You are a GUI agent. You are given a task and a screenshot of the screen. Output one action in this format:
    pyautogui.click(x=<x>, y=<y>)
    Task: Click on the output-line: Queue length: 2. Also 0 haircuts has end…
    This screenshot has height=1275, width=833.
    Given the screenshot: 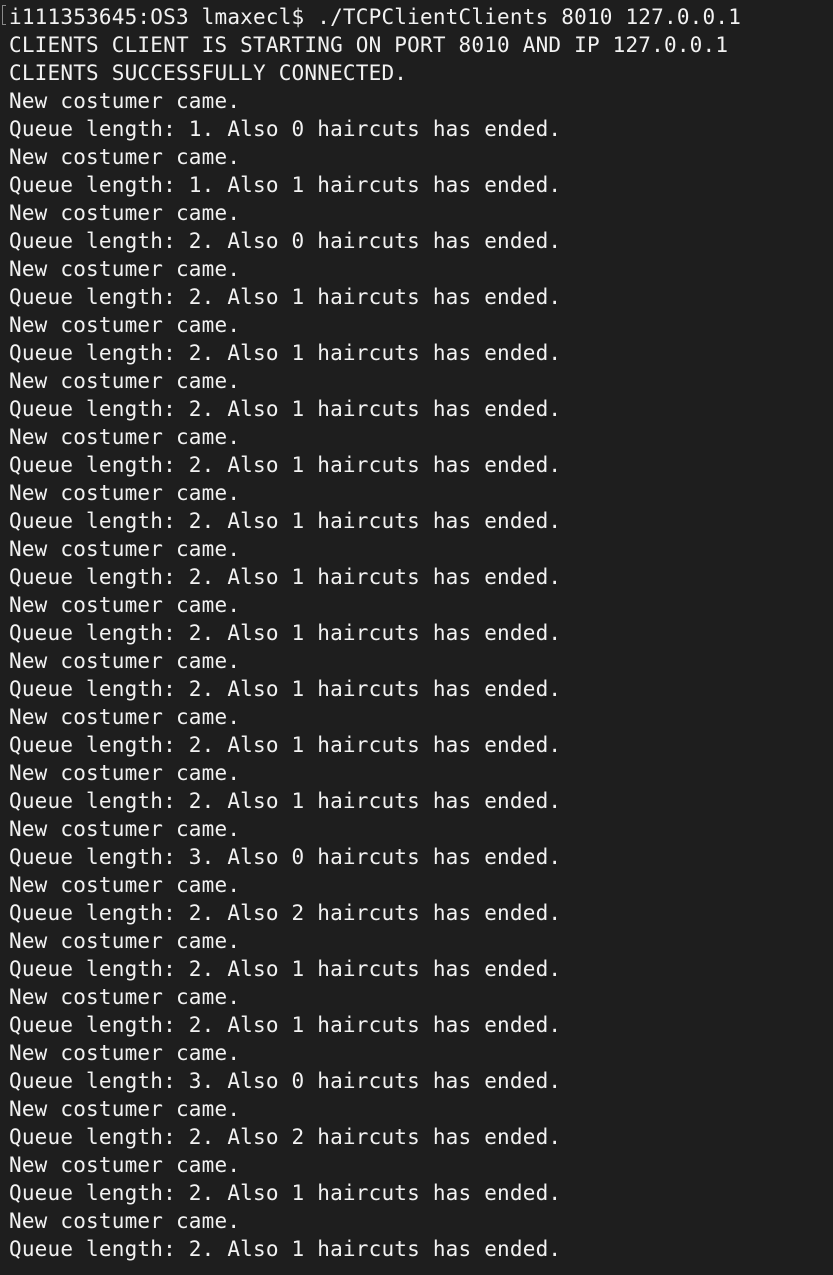 What is the action you would take?
    pyautogui.click(x=285, y=241)
    